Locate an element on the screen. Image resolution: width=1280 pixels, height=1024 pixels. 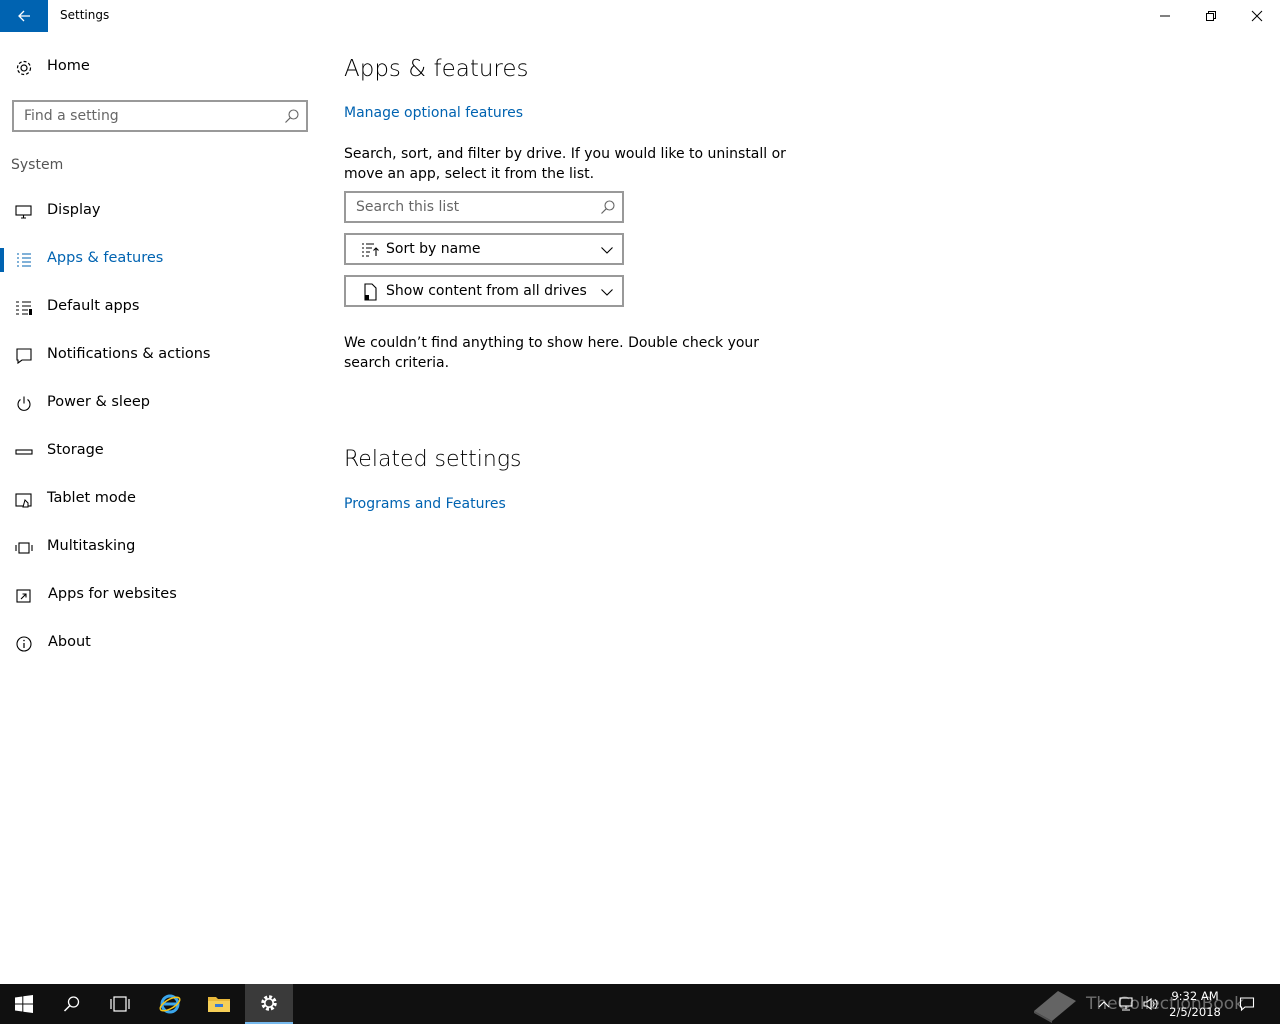
drive-icon is located at coordinates (370, 292).